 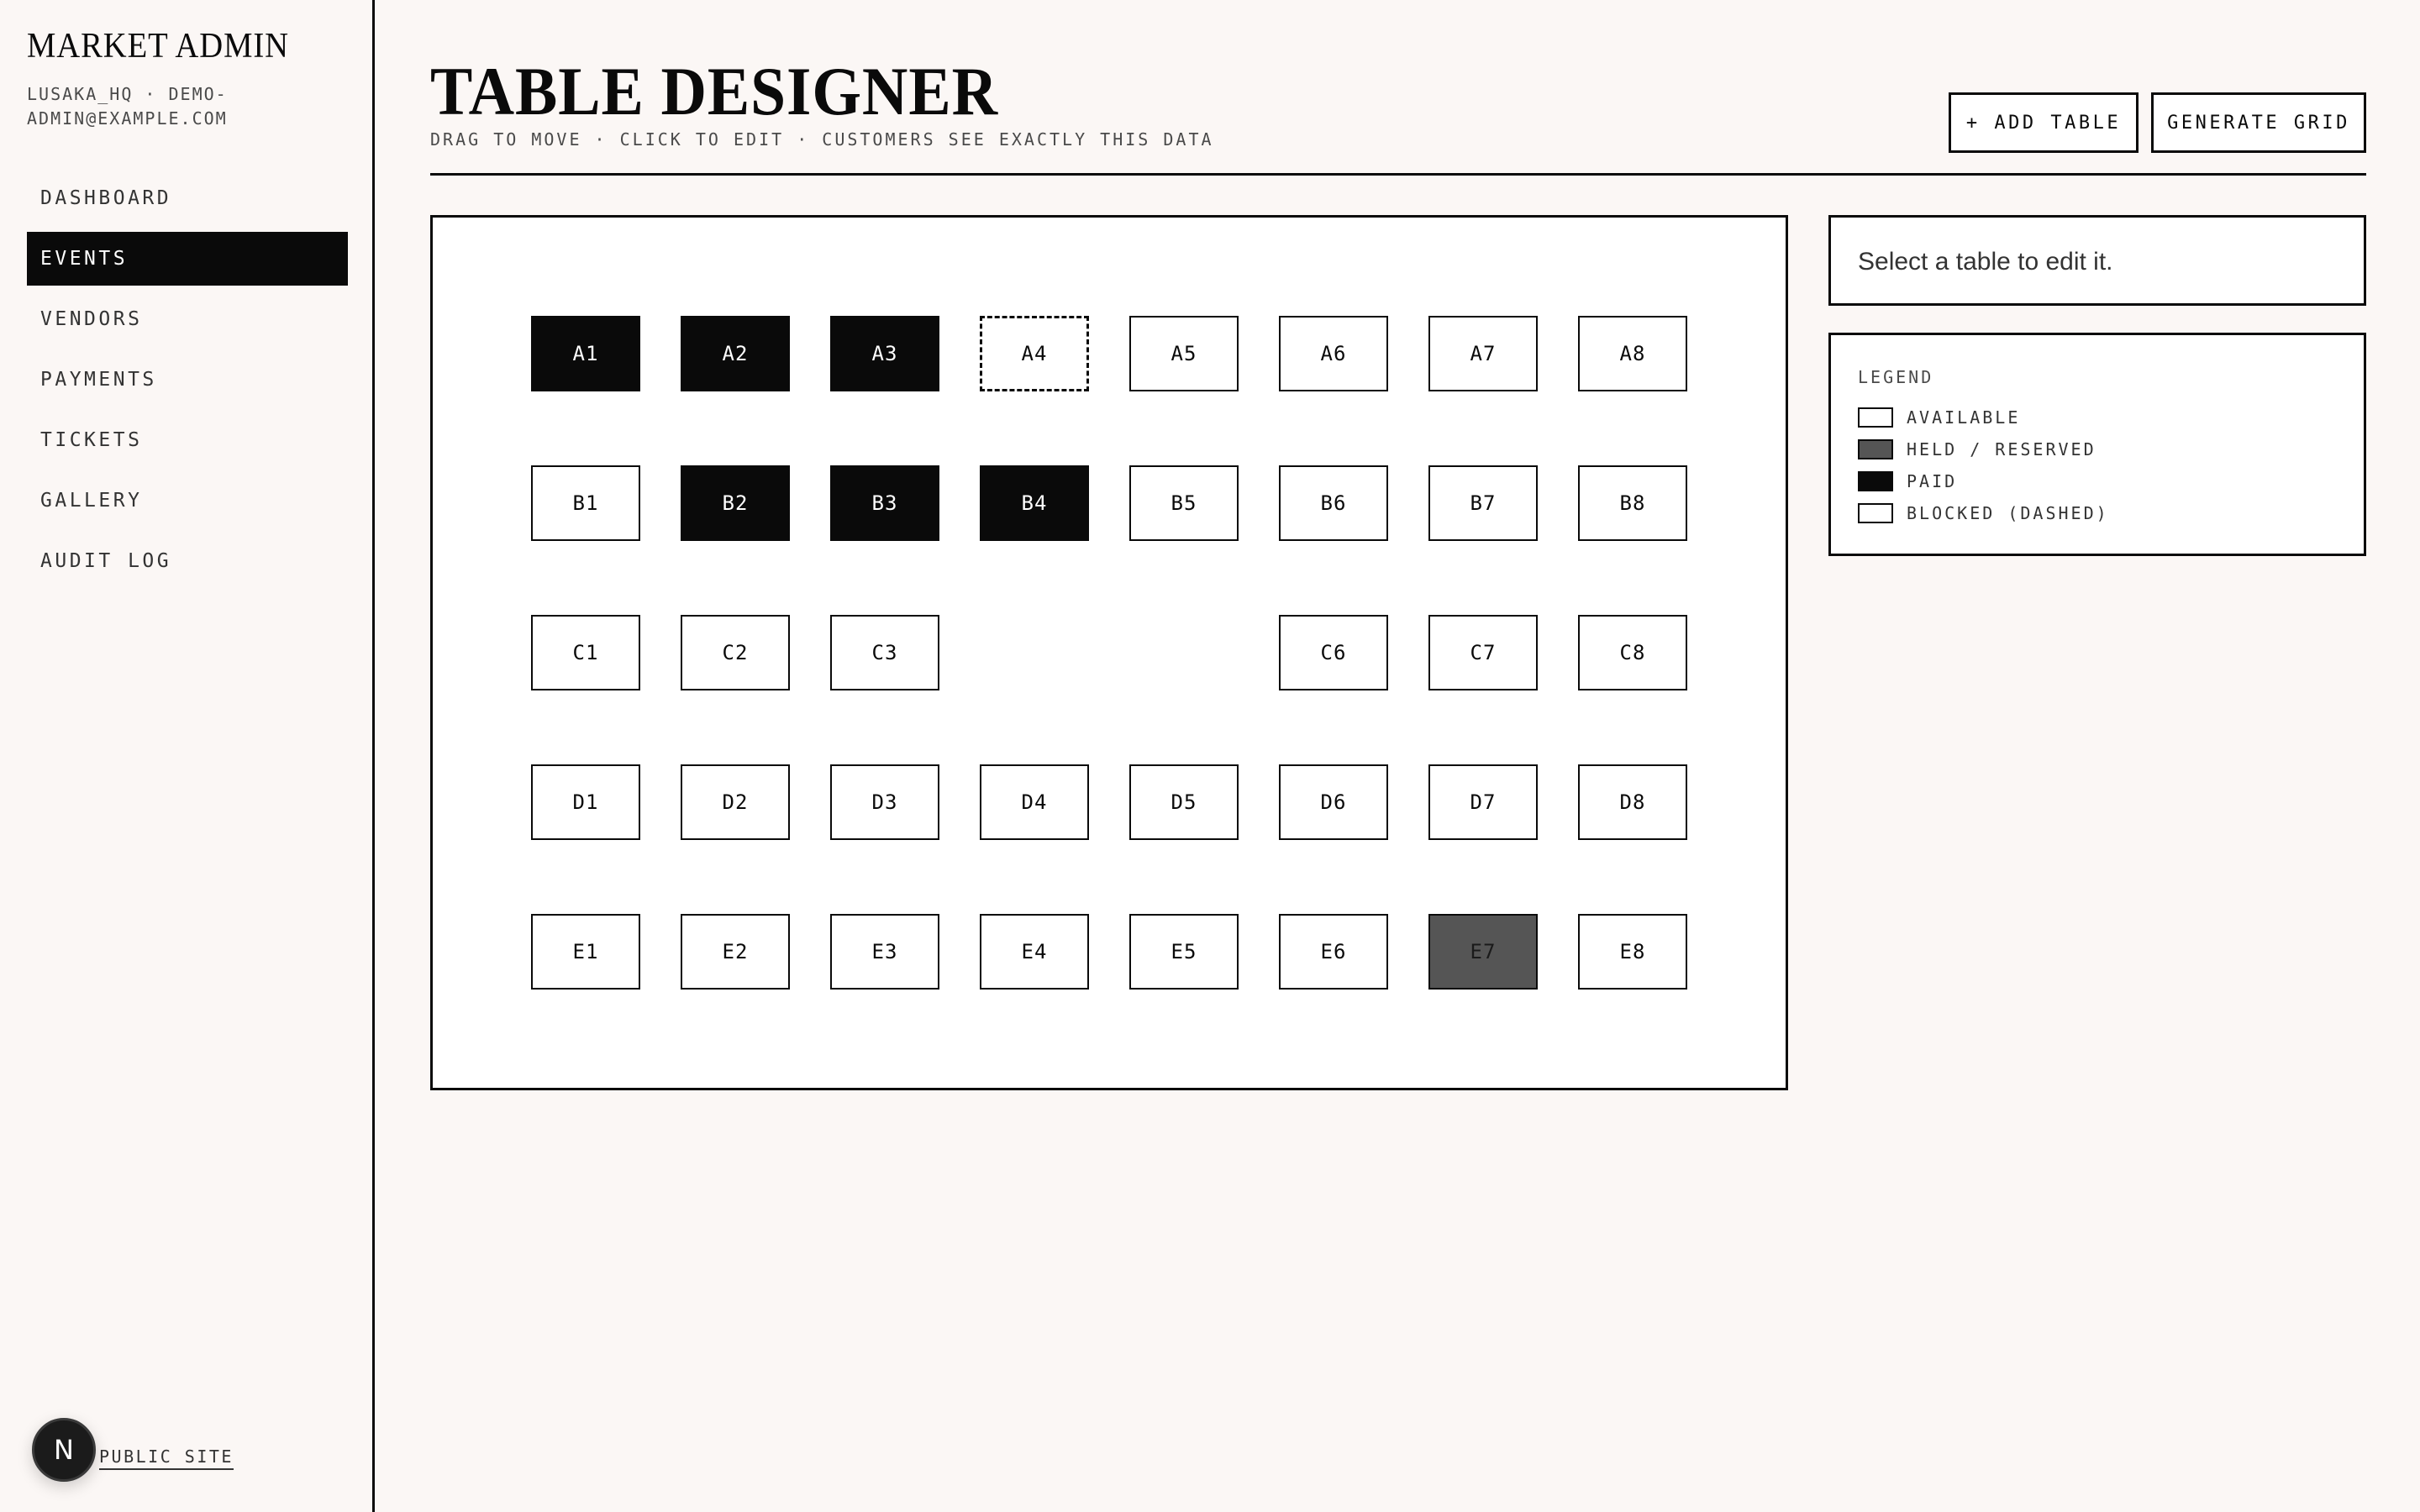 I want to click on sidebar-item-tickets: TICKETS, so click(x=187, y=440).